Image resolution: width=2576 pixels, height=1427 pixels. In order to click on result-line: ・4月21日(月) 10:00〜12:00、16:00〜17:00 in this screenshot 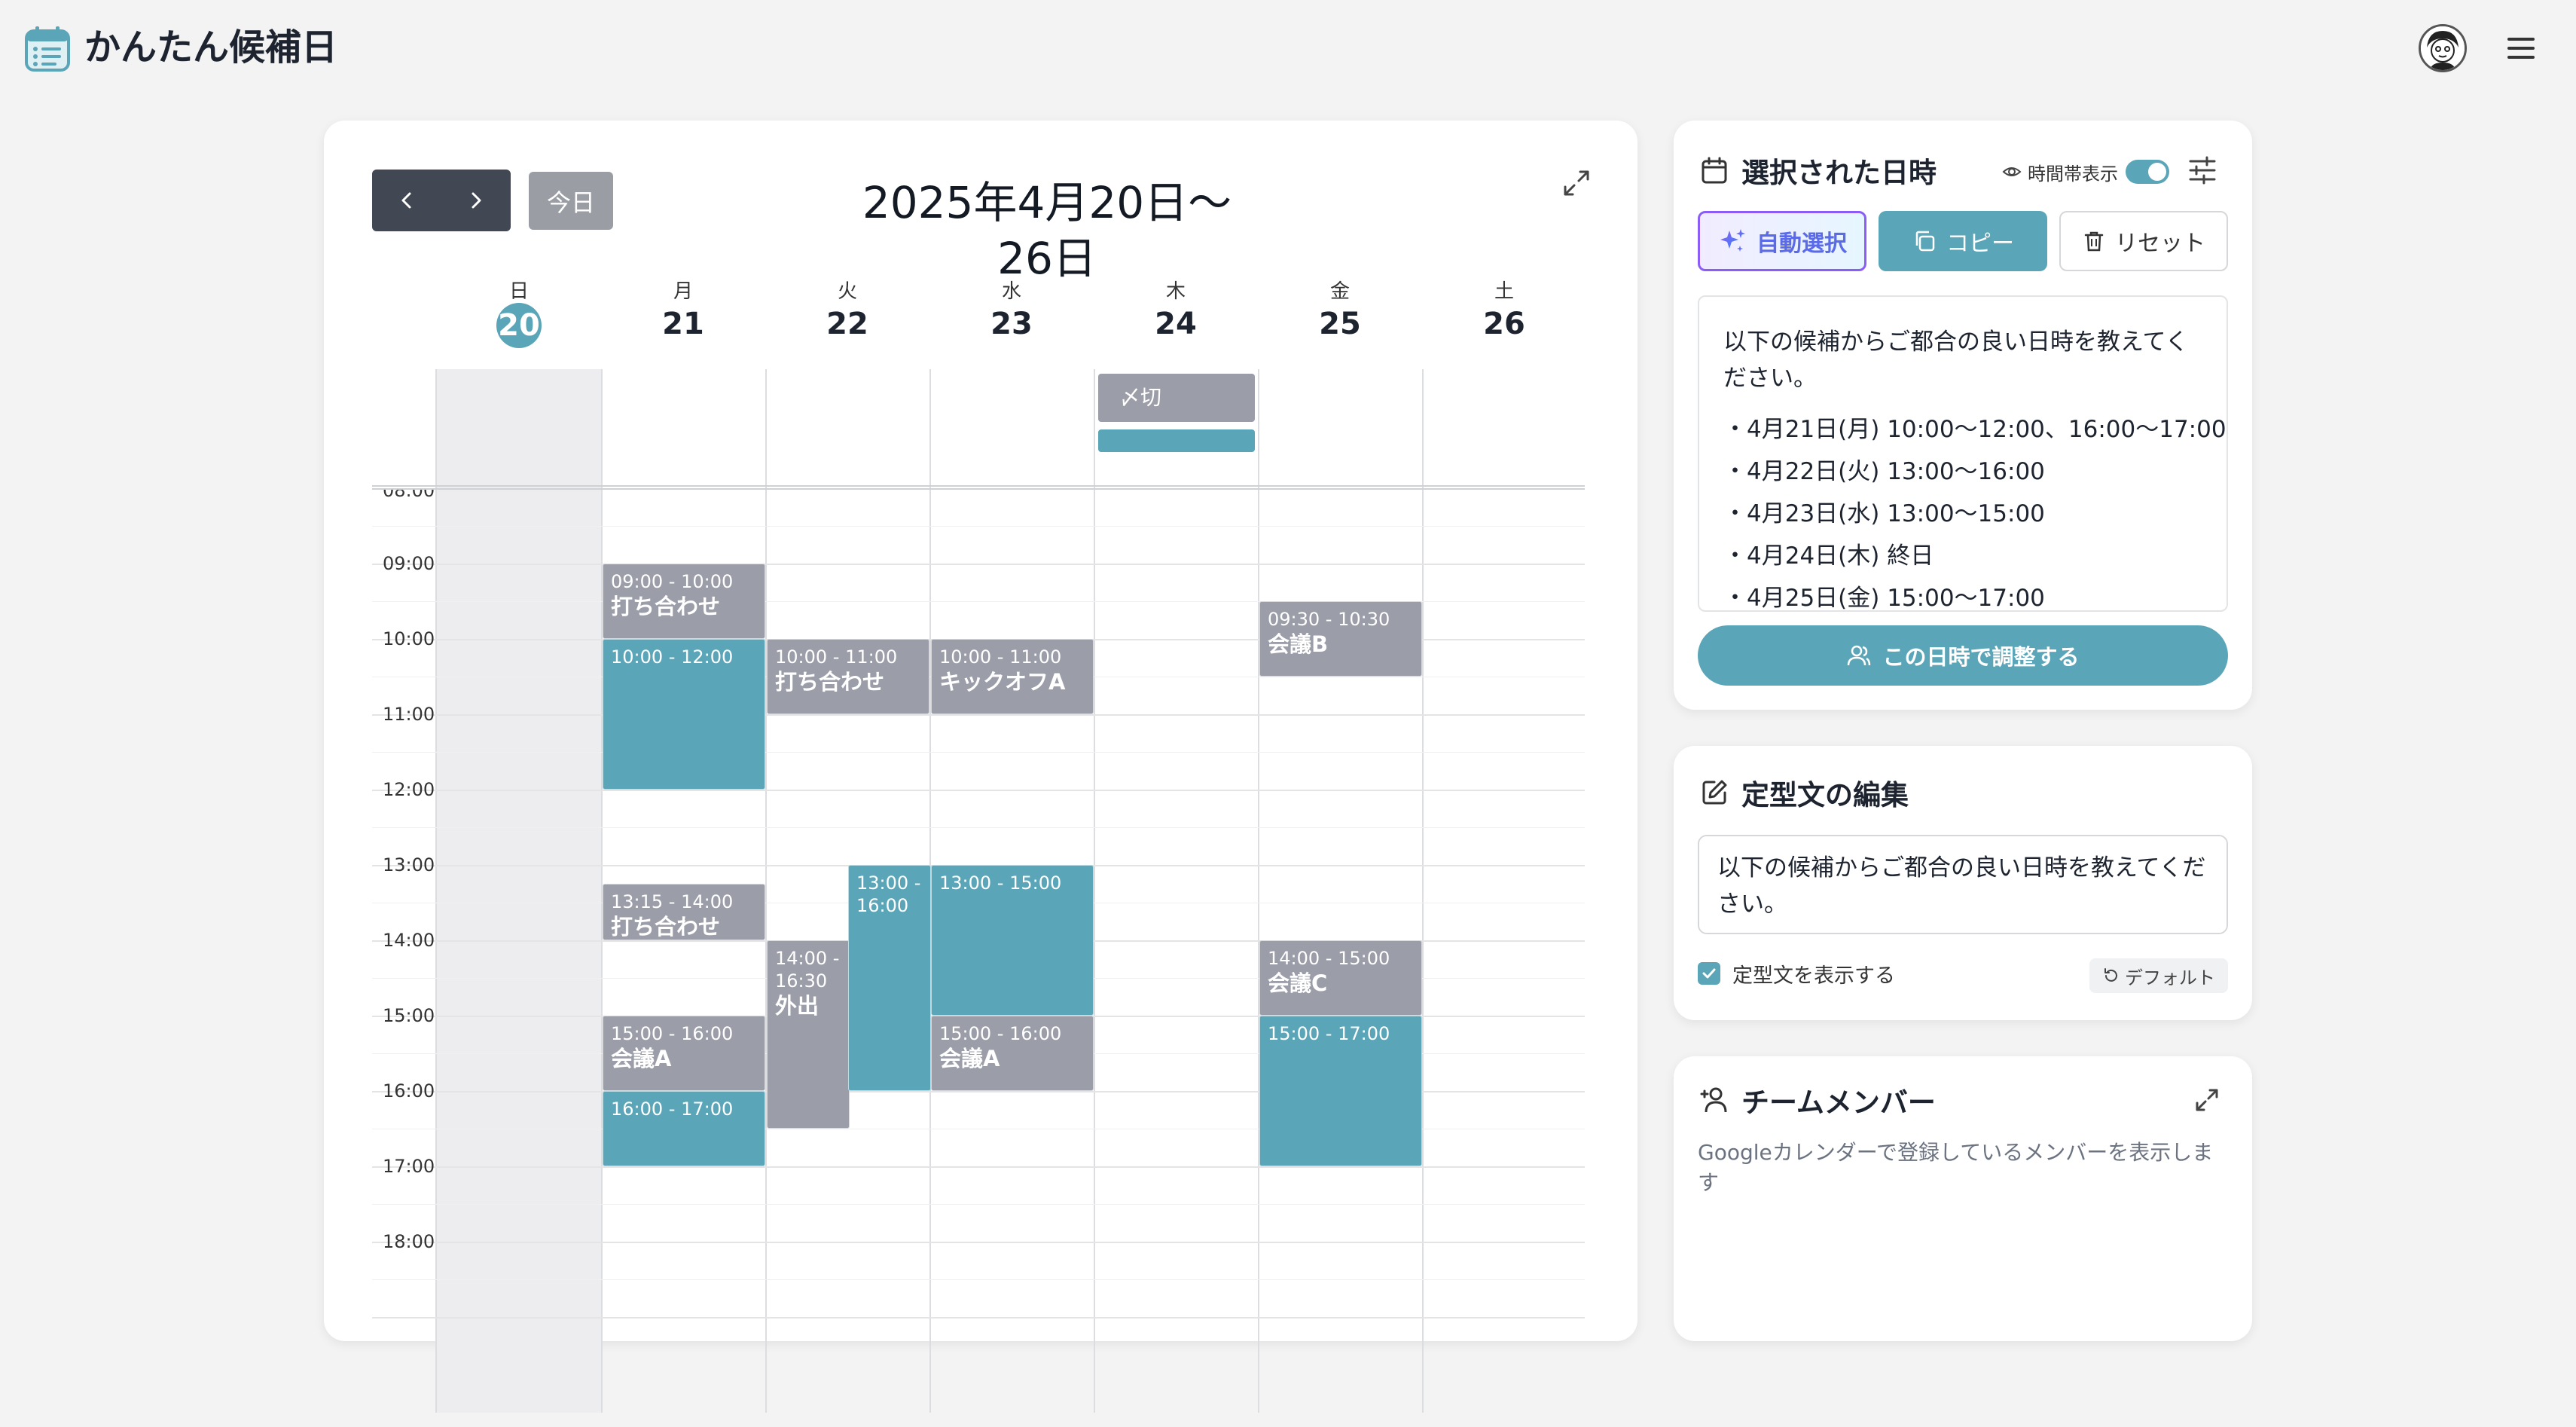, I will do `click(1975, 429)`.